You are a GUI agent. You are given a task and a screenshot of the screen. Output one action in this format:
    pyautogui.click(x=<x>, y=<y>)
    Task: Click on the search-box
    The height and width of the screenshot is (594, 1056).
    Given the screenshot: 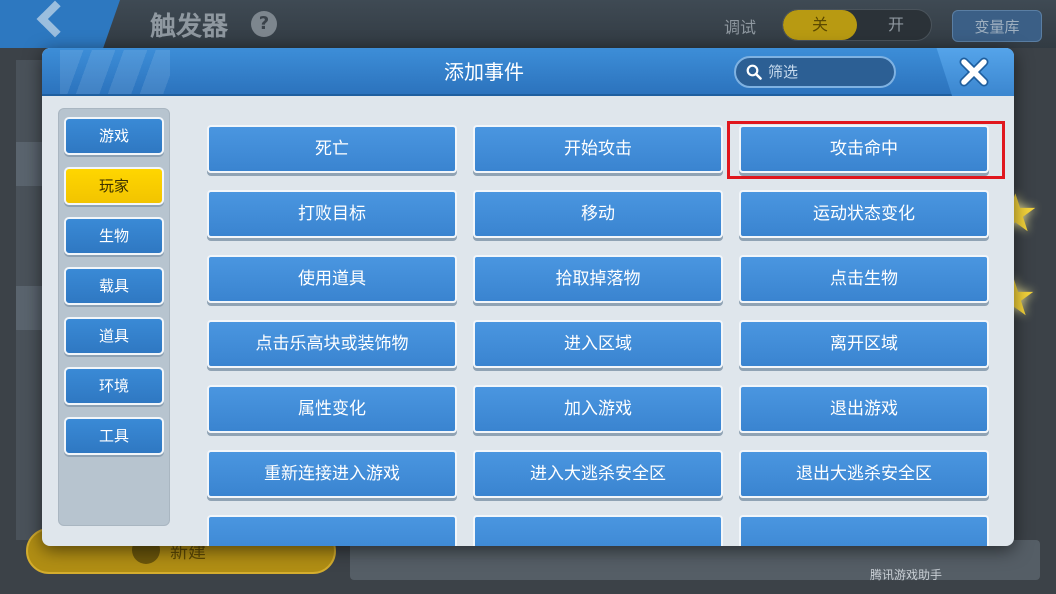 What is the action you would take?
    pyautogui.click(x=815, y=72)
    